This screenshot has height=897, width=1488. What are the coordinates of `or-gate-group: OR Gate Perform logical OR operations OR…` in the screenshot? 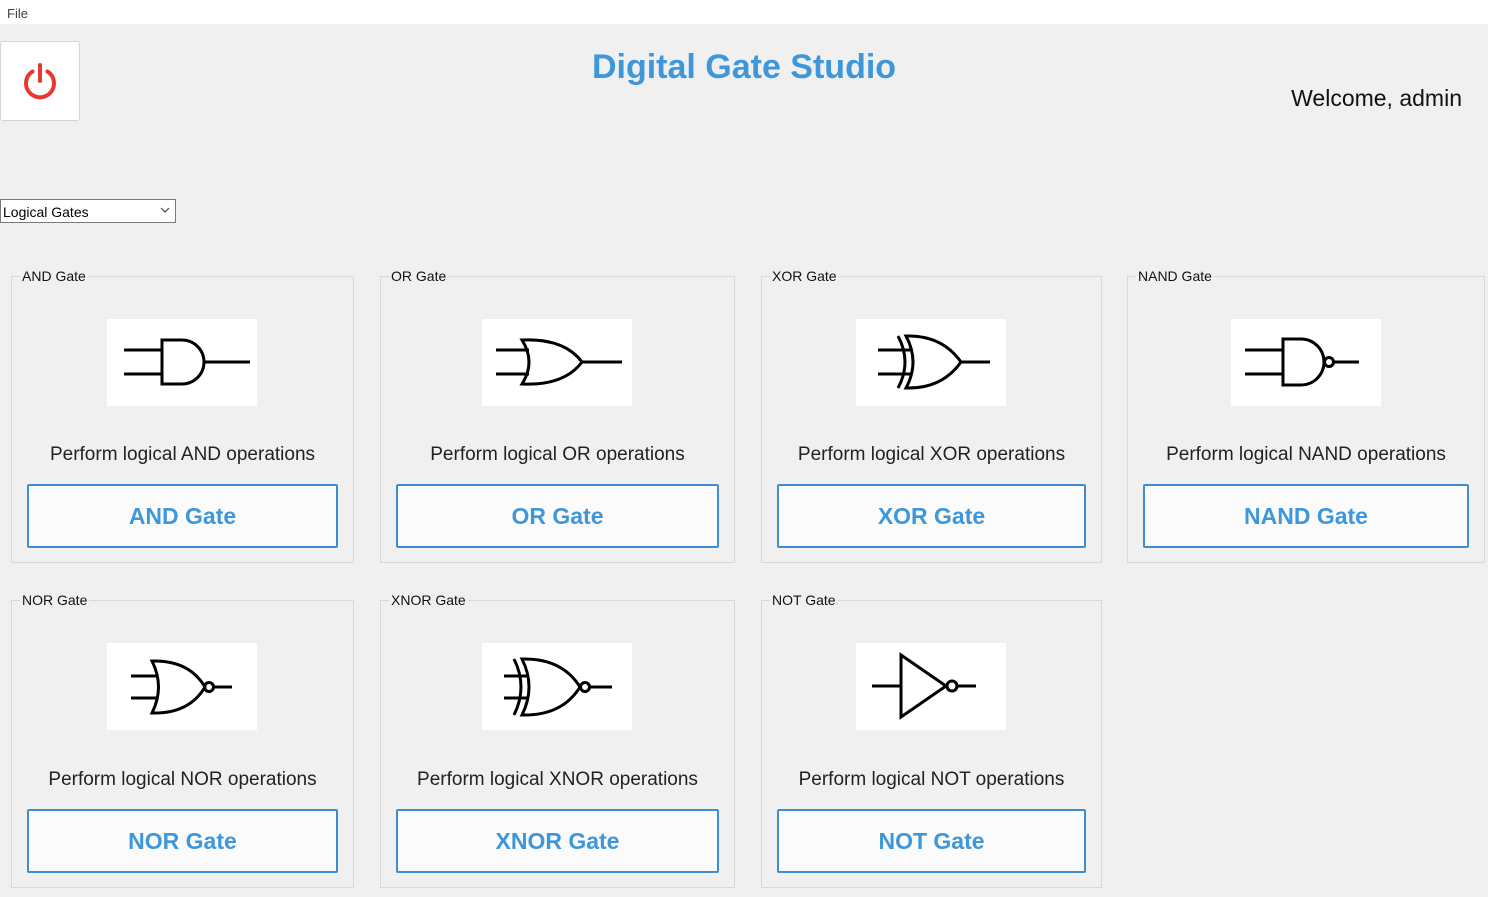 It's located at (557, 415).